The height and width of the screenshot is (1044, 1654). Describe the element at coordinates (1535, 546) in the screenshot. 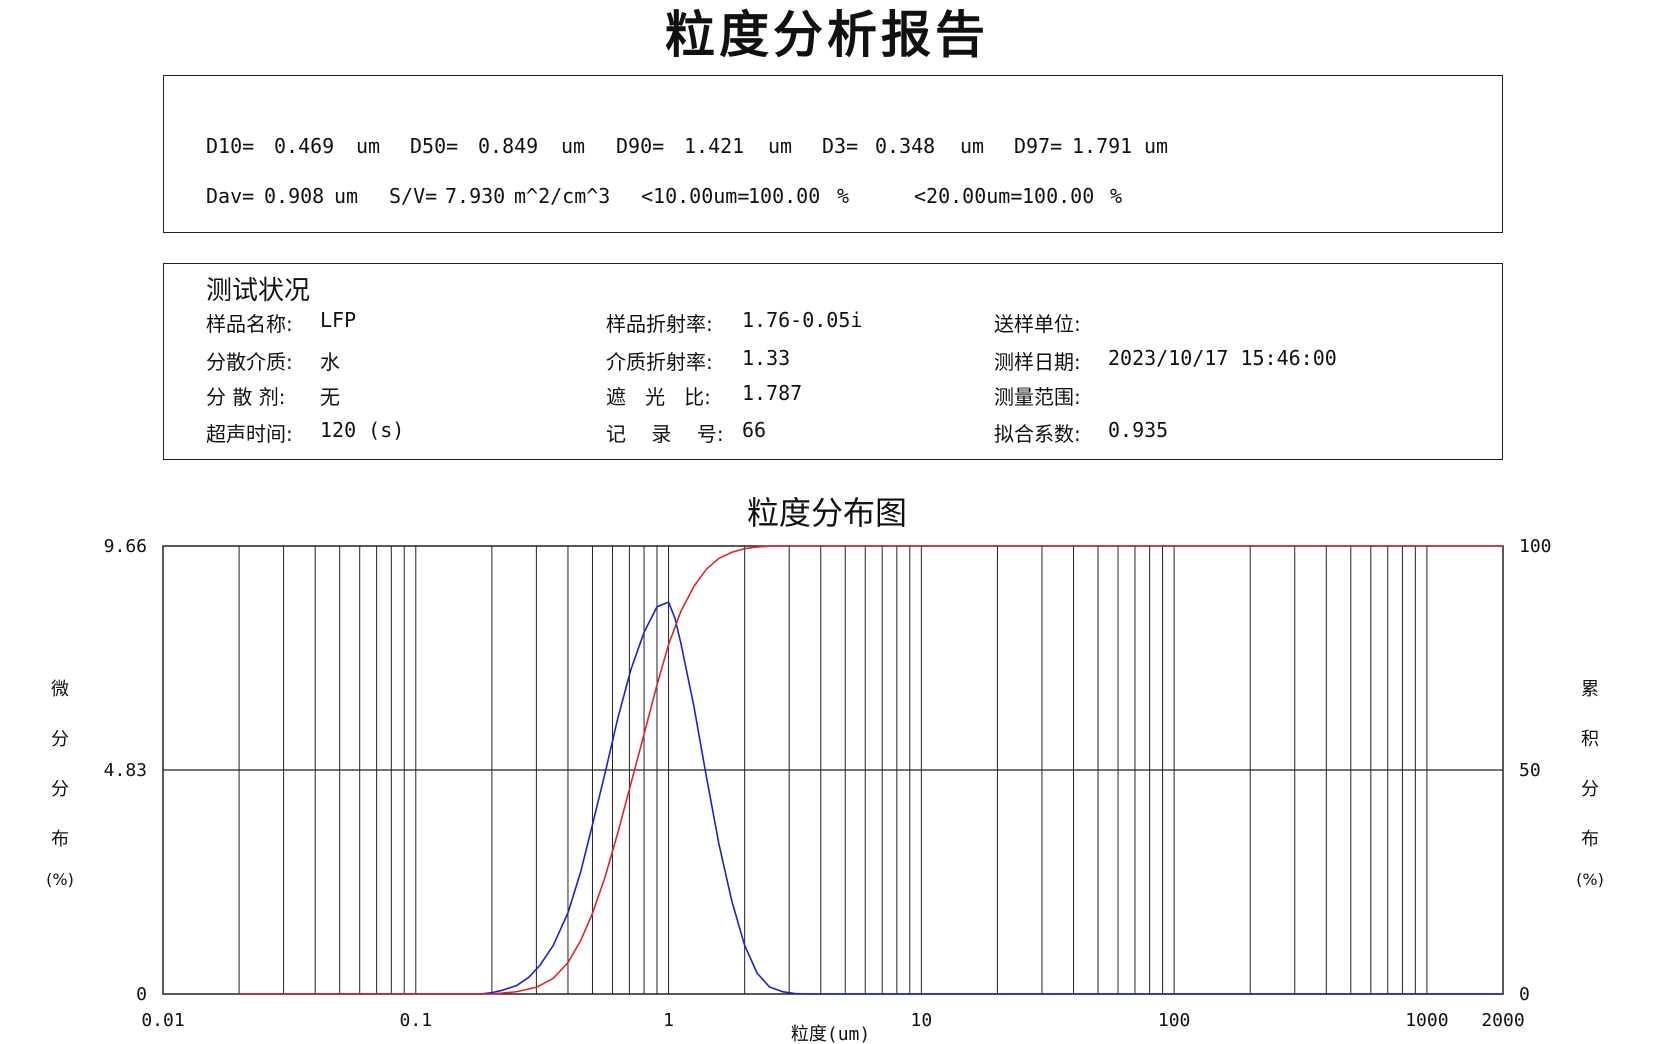

I see `y-right-tick-label: 100` at that location.